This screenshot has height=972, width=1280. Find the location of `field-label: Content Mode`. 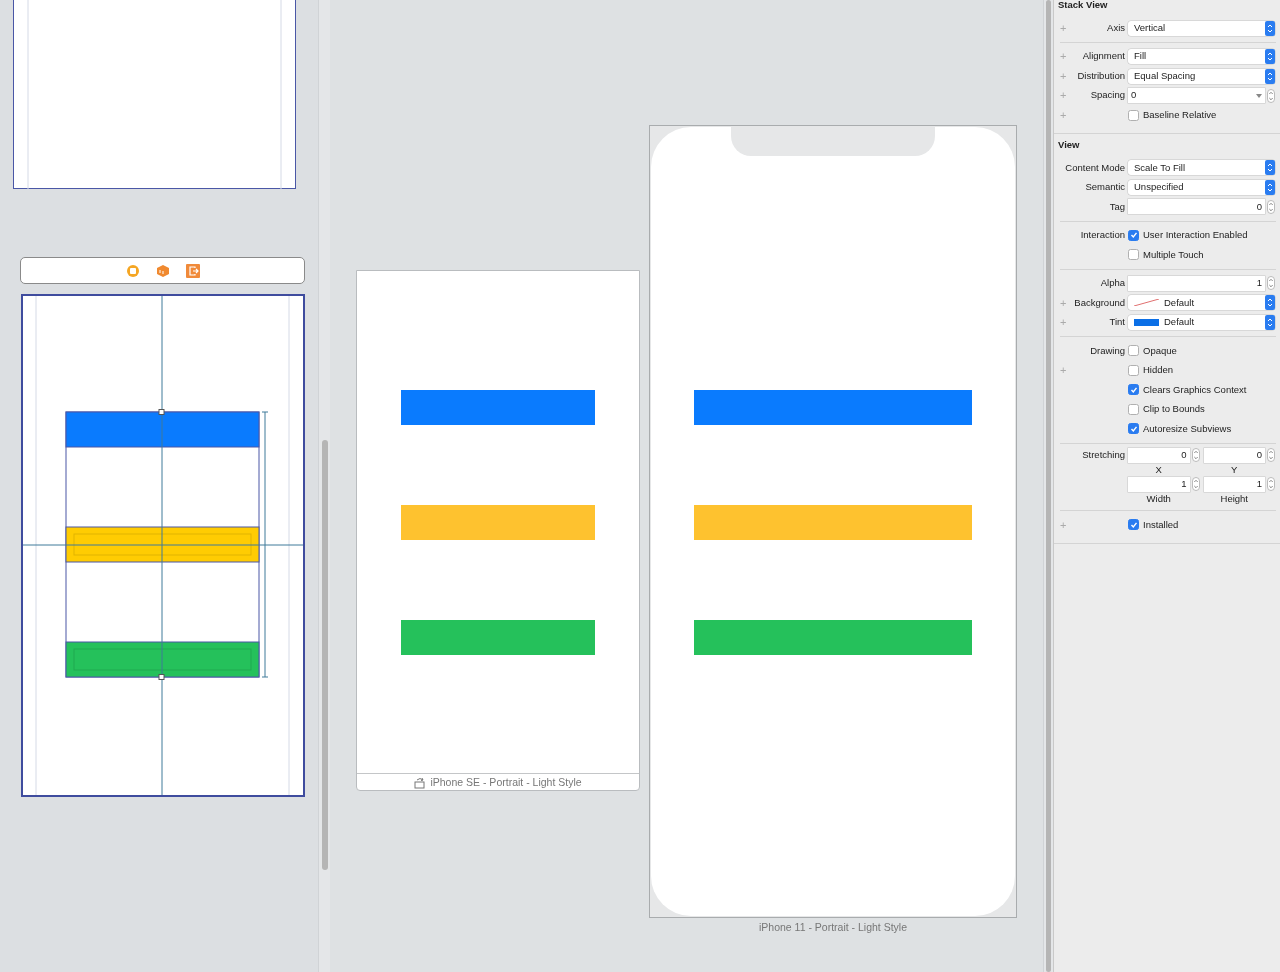

field-label: Content Mode is located at coordinates (1095, 167).